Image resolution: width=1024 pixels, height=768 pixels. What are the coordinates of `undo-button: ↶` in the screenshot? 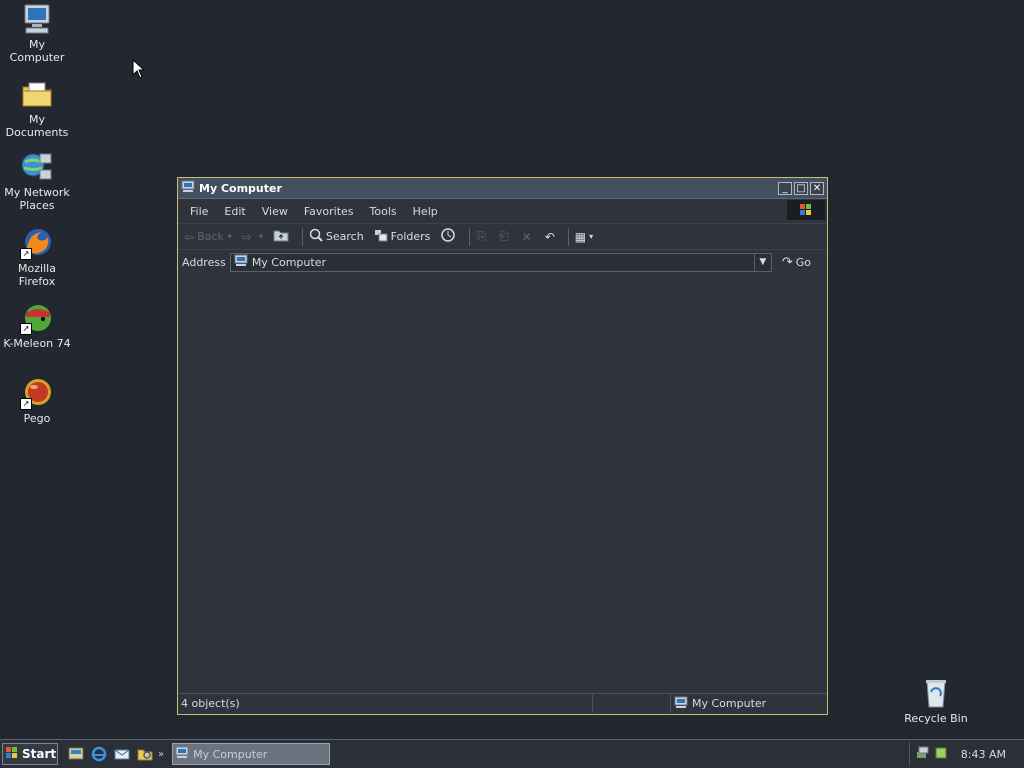 It's located at (551, 237).